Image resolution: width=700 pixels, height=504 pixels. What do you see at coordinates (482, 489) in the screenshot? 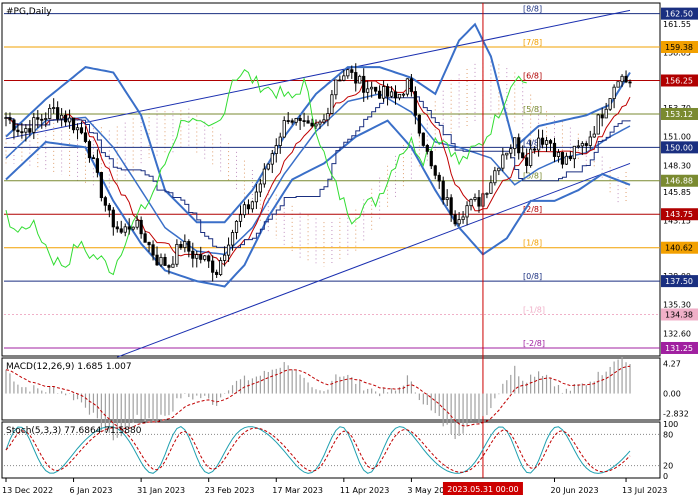
I see `x-tick-label: 2023.05.31 00:00` at bounding box center [482, 489].